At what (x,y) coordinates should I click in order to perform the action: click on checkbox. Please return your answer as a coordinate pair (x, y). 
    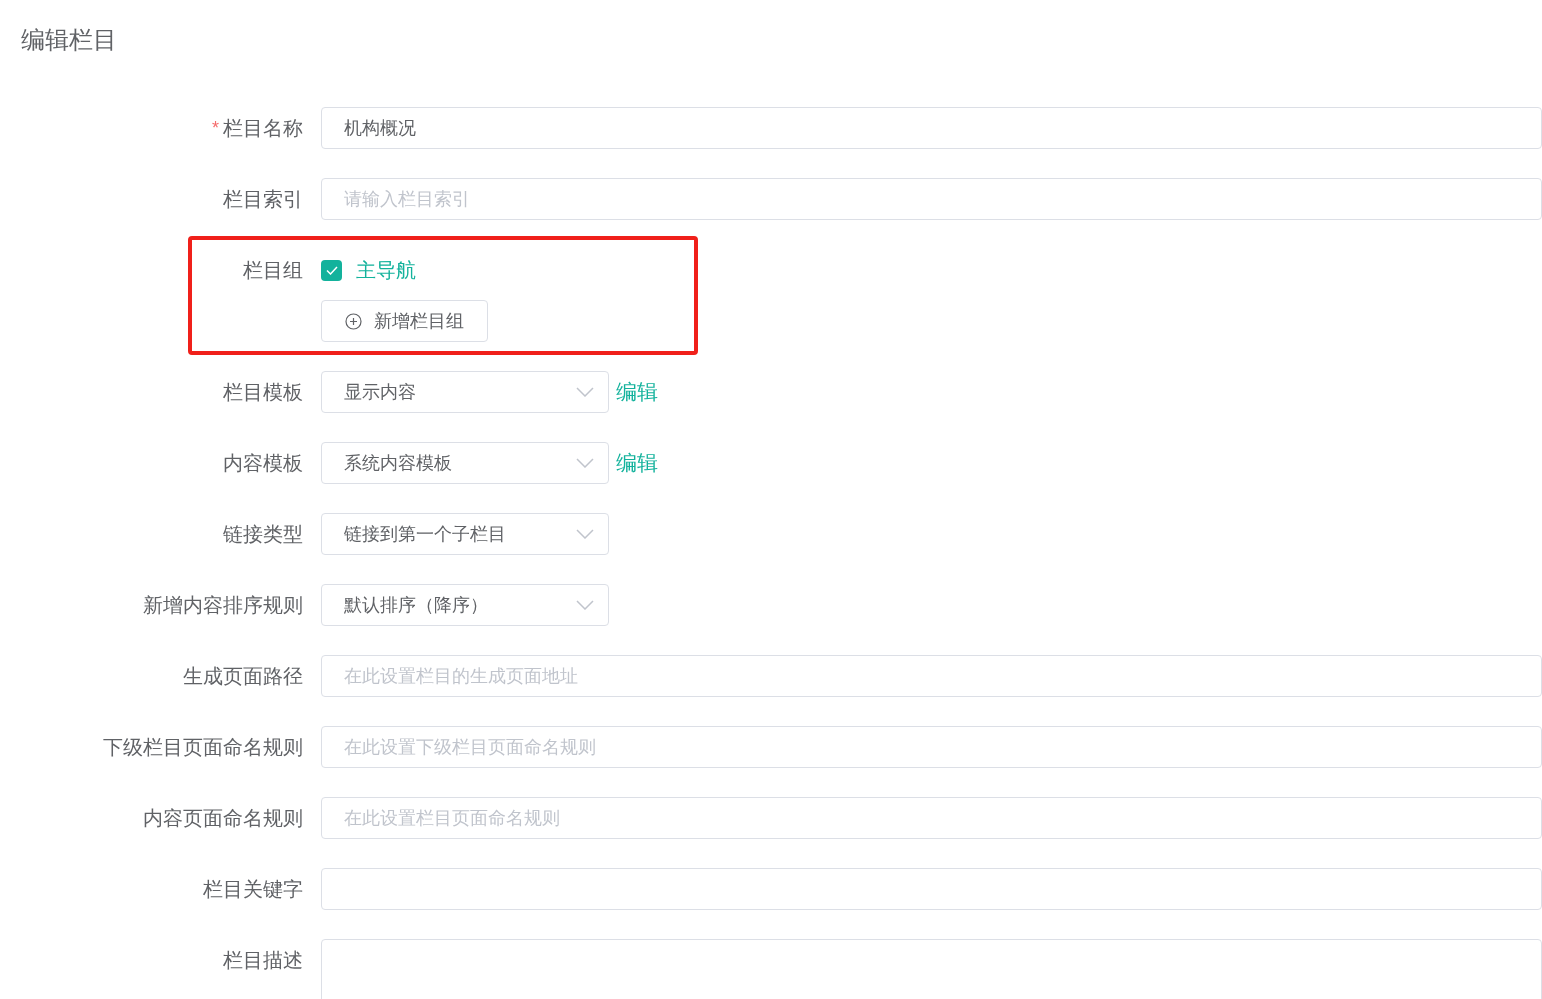
    Looking at the image, I should click on (331, 270).